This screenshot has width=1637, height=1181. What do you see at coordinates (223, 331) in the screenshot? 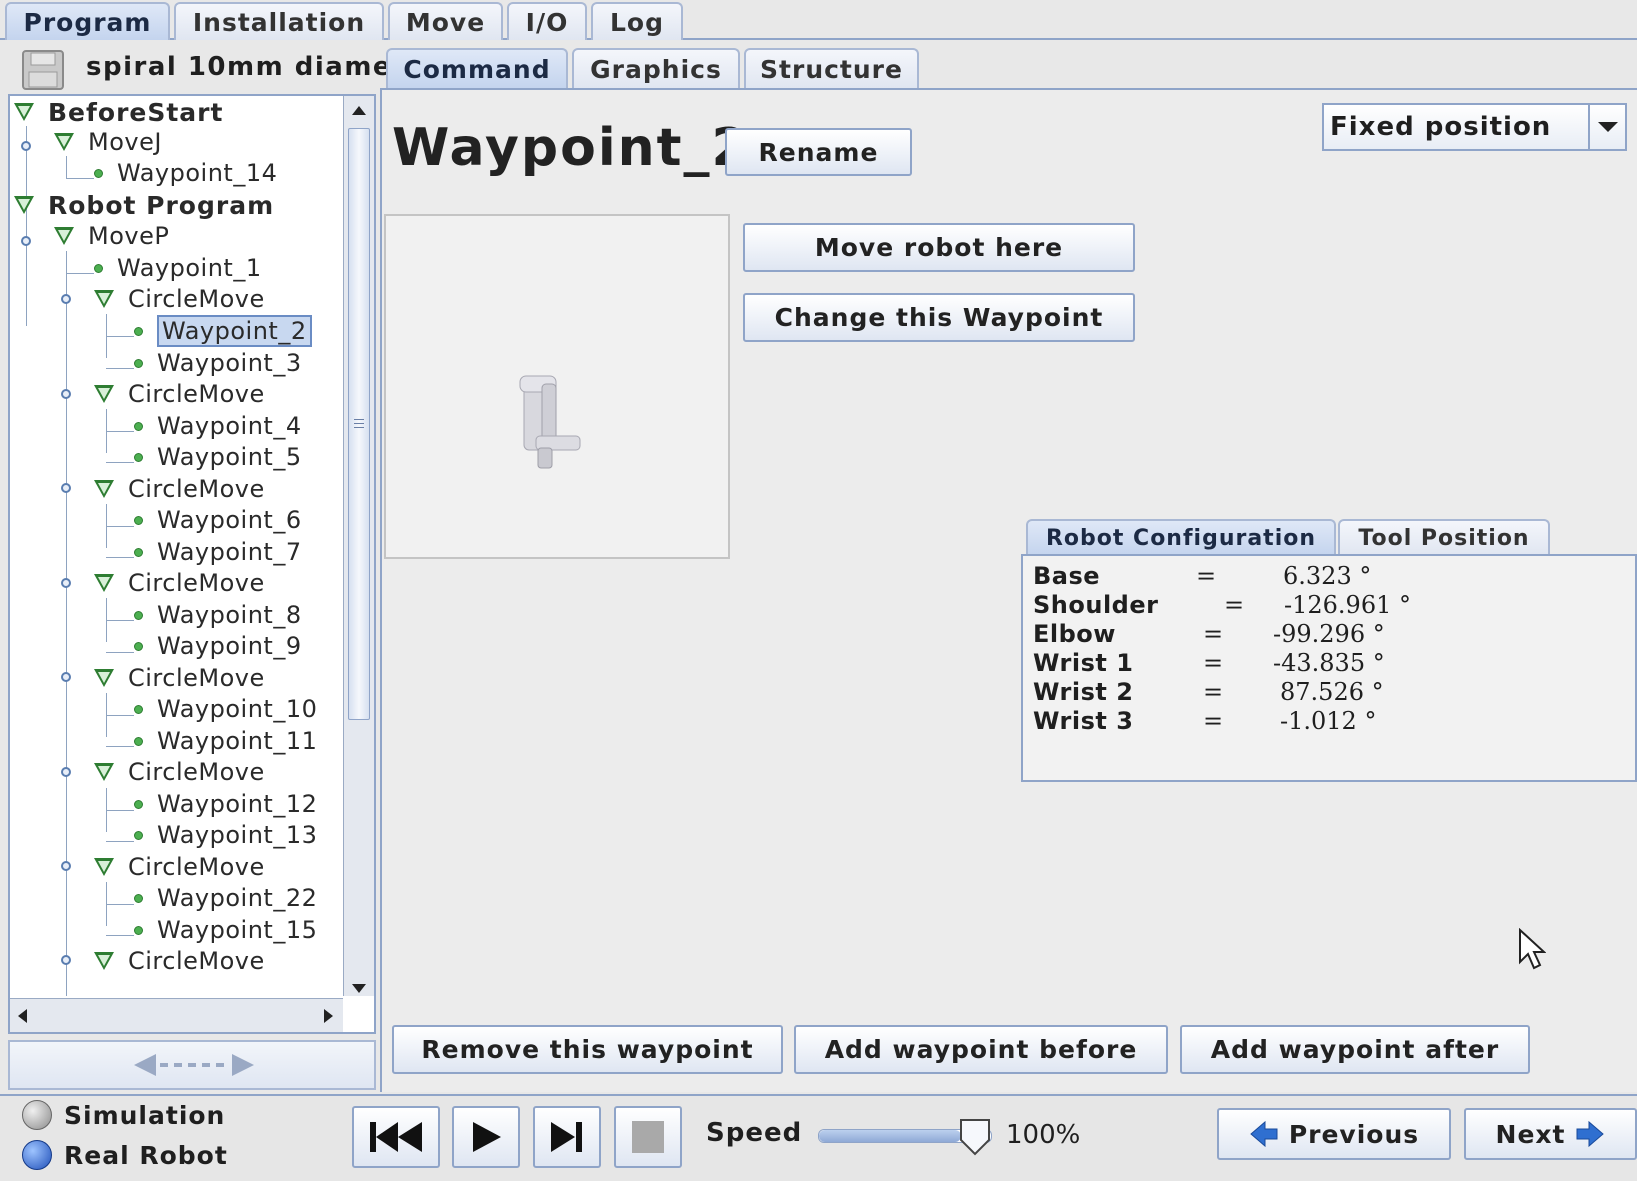
I see `tree-leaf-waypoint-selected: Waypoint_2` at bounding box center [223, 331].